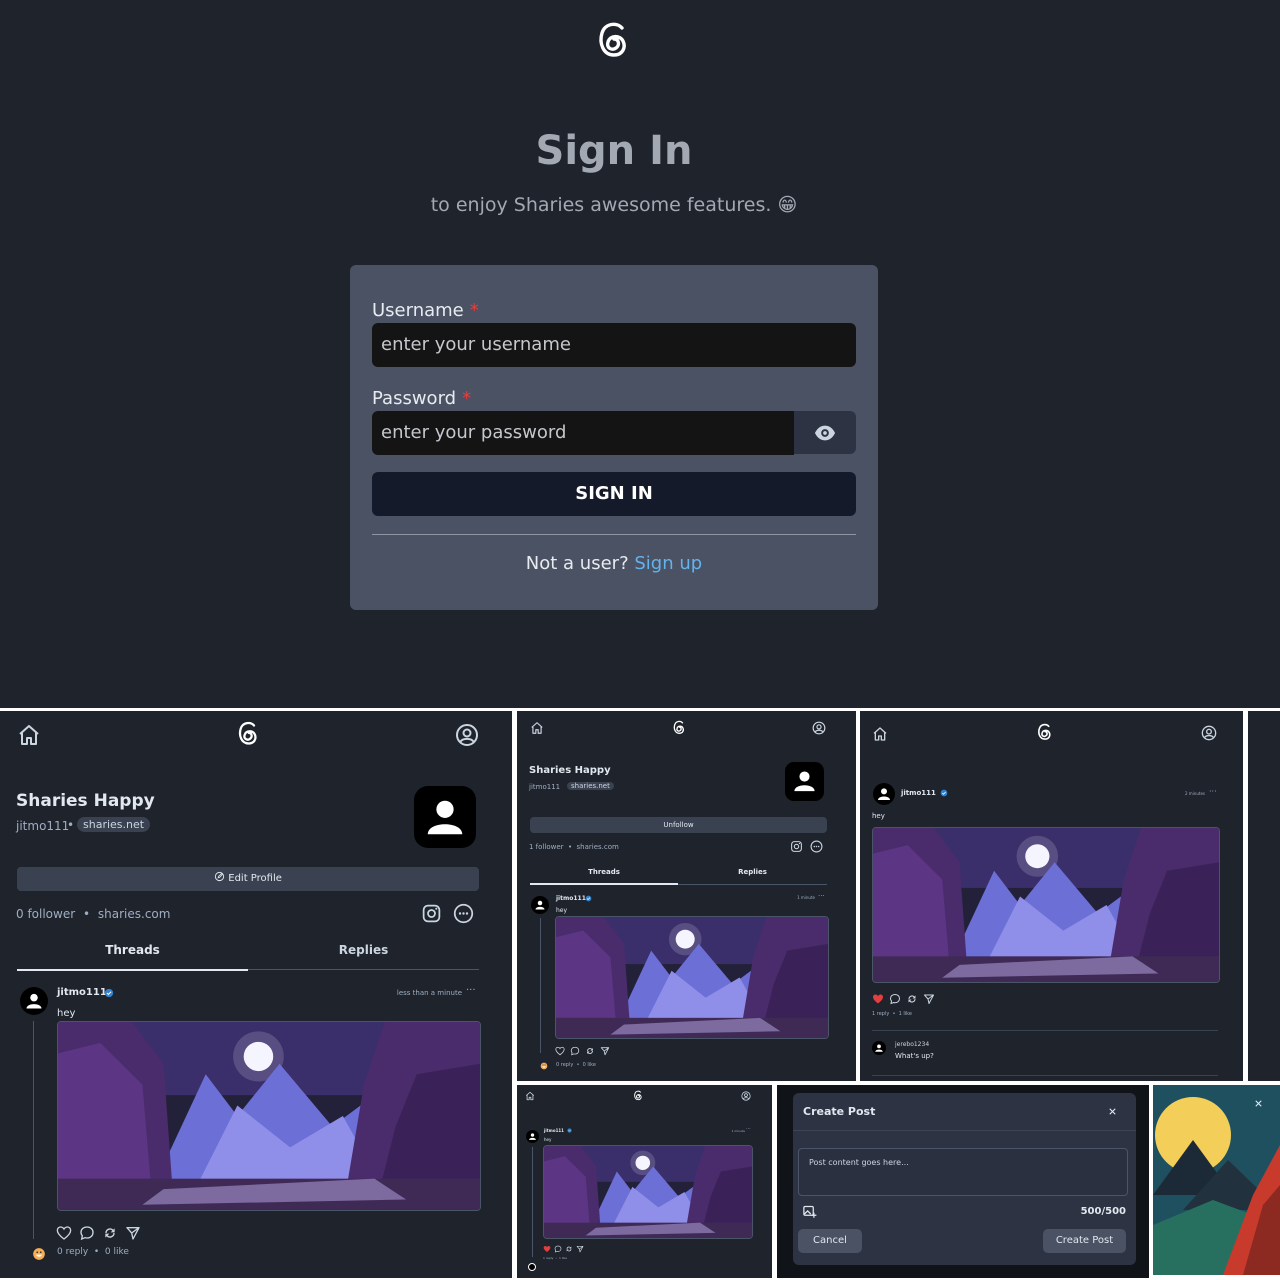 The image size is (1280, 1280). What do you see at coordinates (134, 914) in the screenshot?
I see `profile-link: sharies.com` at bounding box center [134, 914].